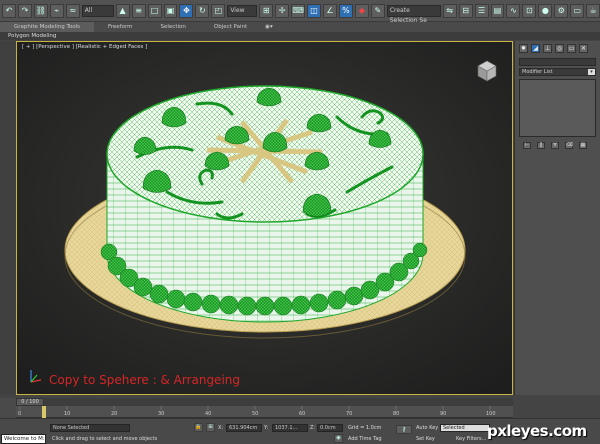 The width and height of the screenshot is (600, 444). What do you see at coordinates (9, 10) in the screenshot?
I see `undo-icon: ↶` at bounding box center [9, 10].